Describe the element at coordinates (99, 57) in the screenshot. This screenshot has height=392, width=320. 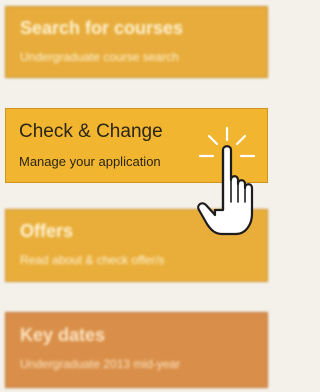
I see `tile-subtitle: Undergraduate course search` at that location.